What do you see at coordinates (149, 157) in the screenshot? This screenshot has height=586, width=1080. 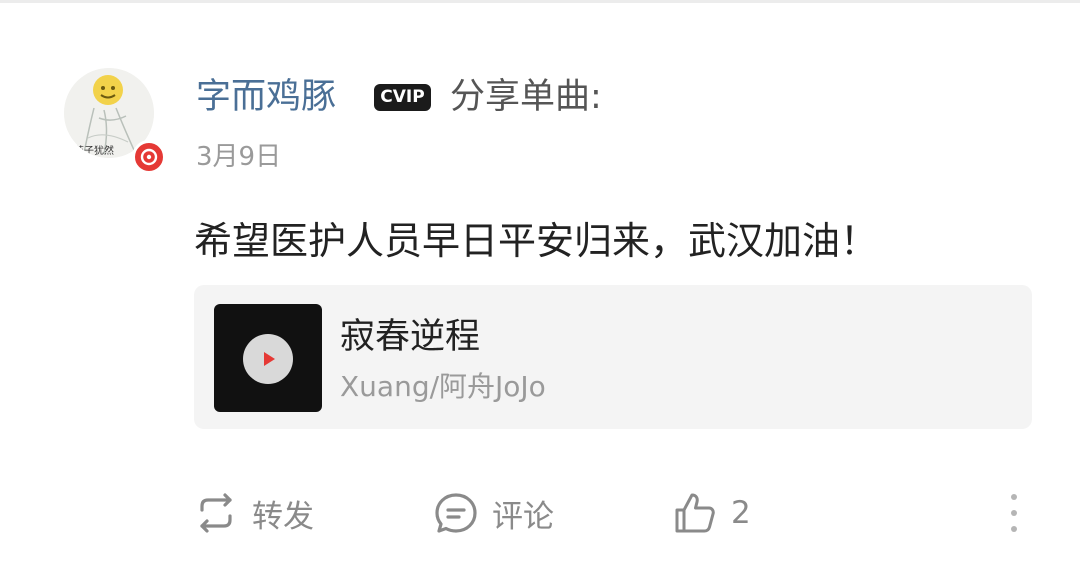 I see `music-badge-icon` at bounding box center [149, 157].